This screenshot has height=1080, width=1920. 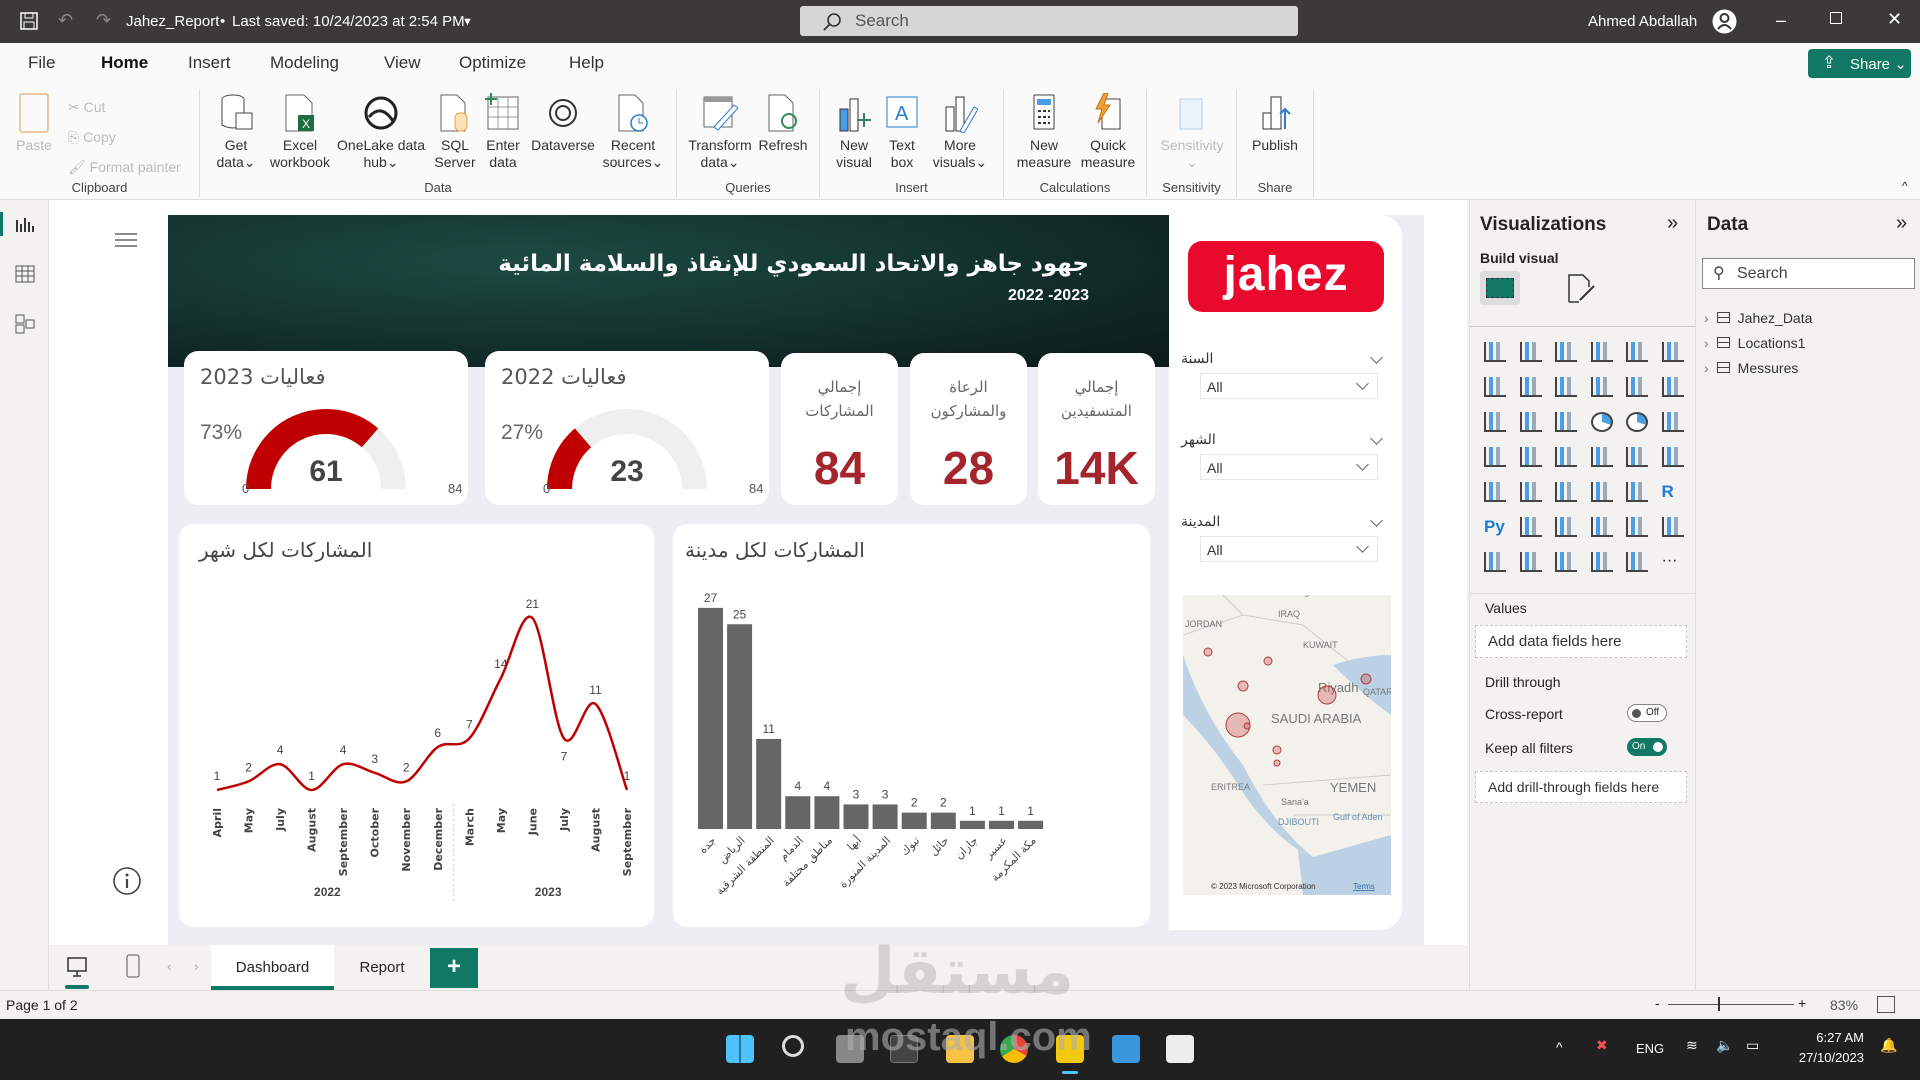 I want to click on text-box-button: A Text box, so click(x=902, y=132).